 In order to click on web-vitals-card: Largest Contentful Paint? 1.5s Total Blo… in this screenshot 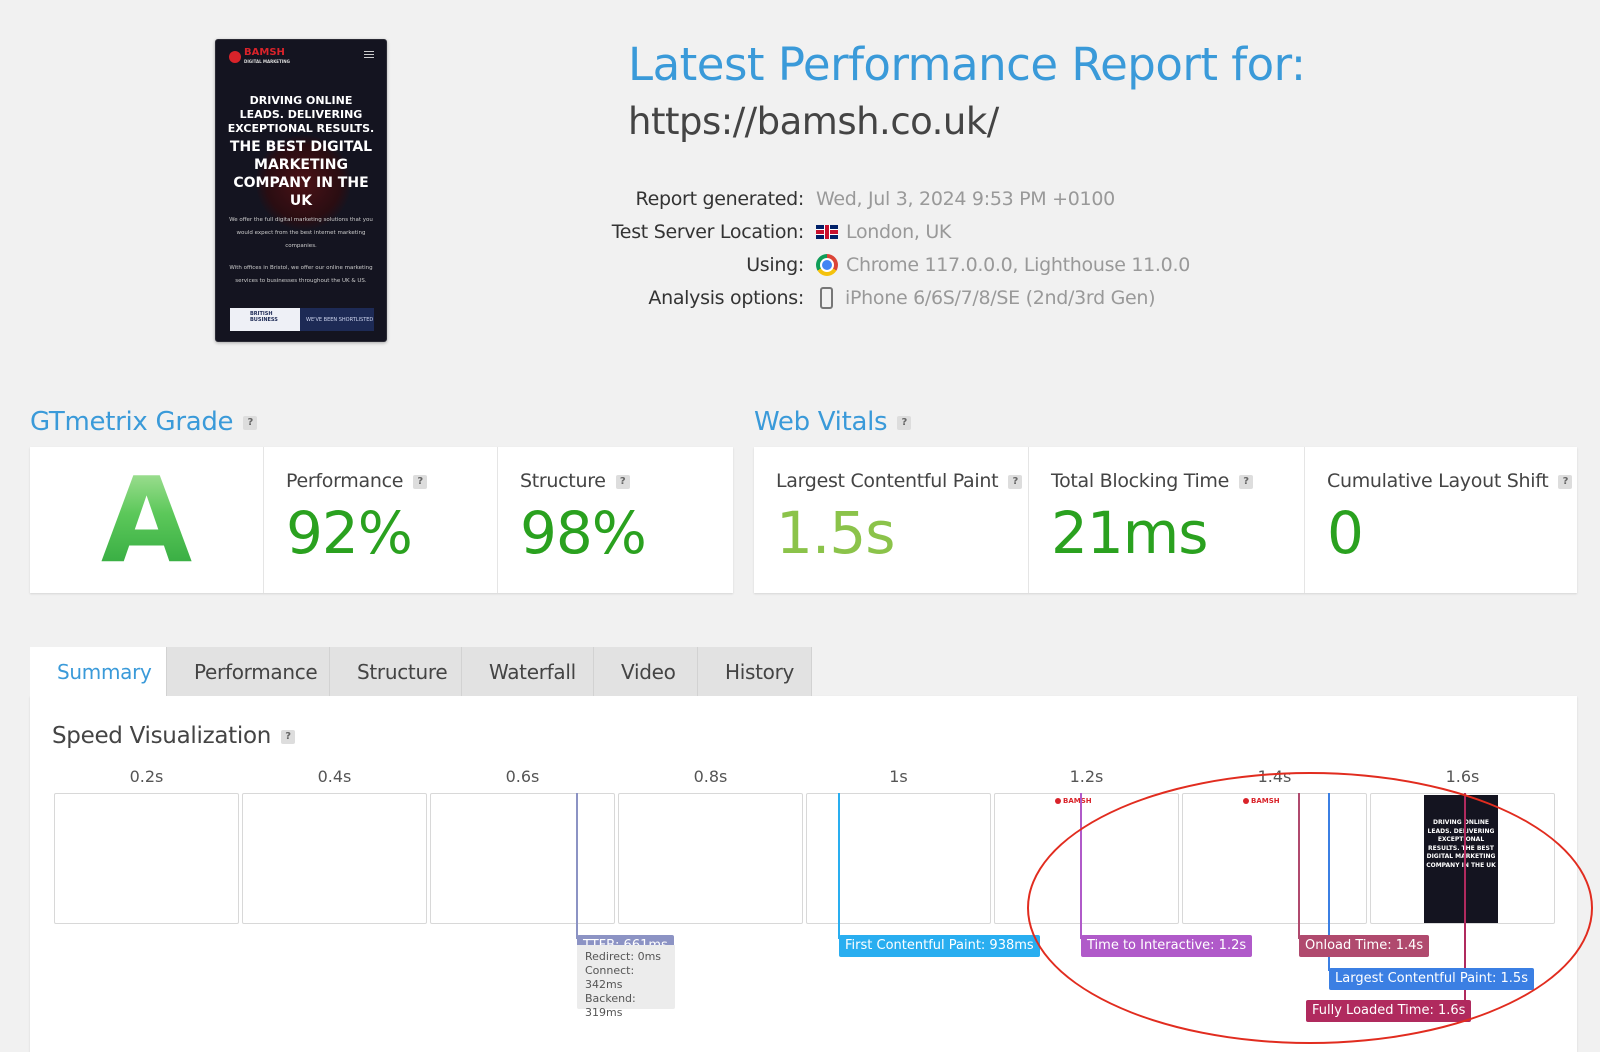, I will do `click(1165, 520)`.